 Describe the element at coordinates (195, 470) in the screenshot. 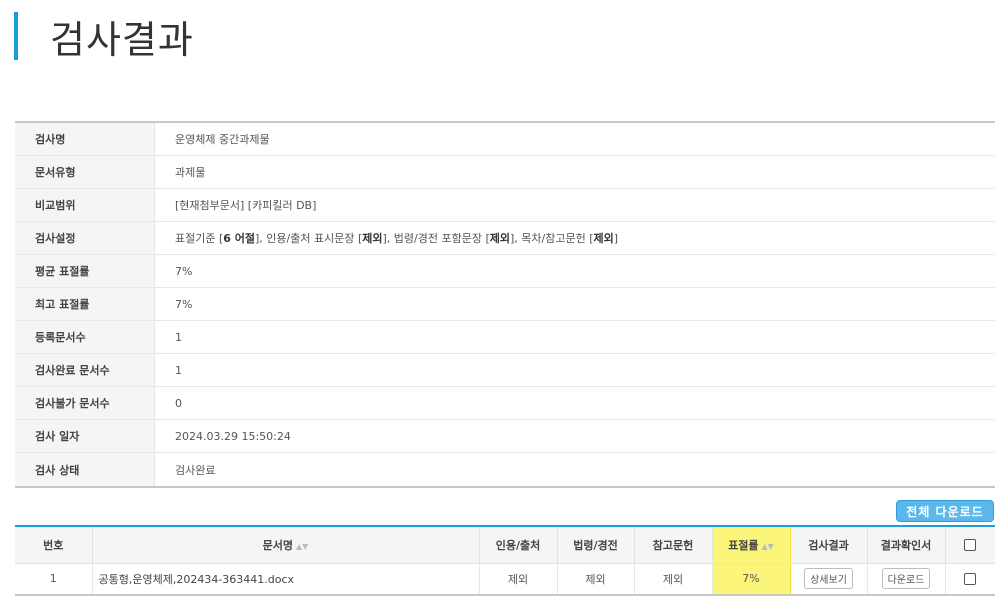

I see `info-value: 검사완료` at that location.